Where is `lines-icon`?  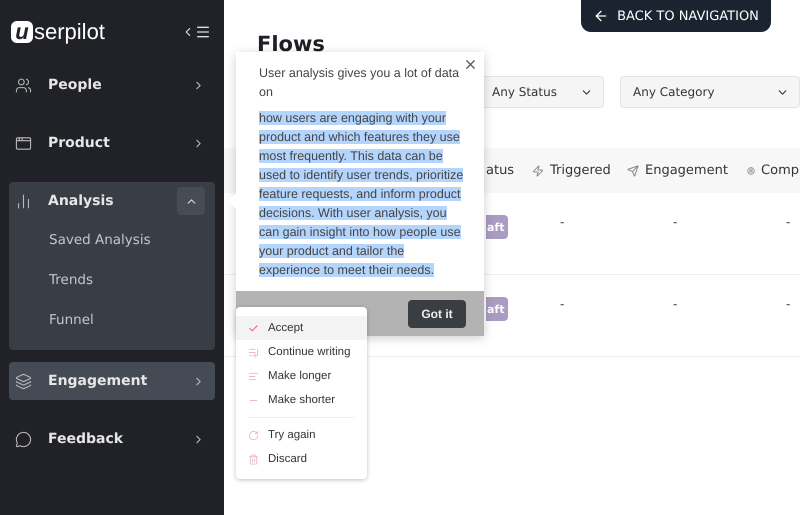
lines-icon is located at coordinates (253, 376).